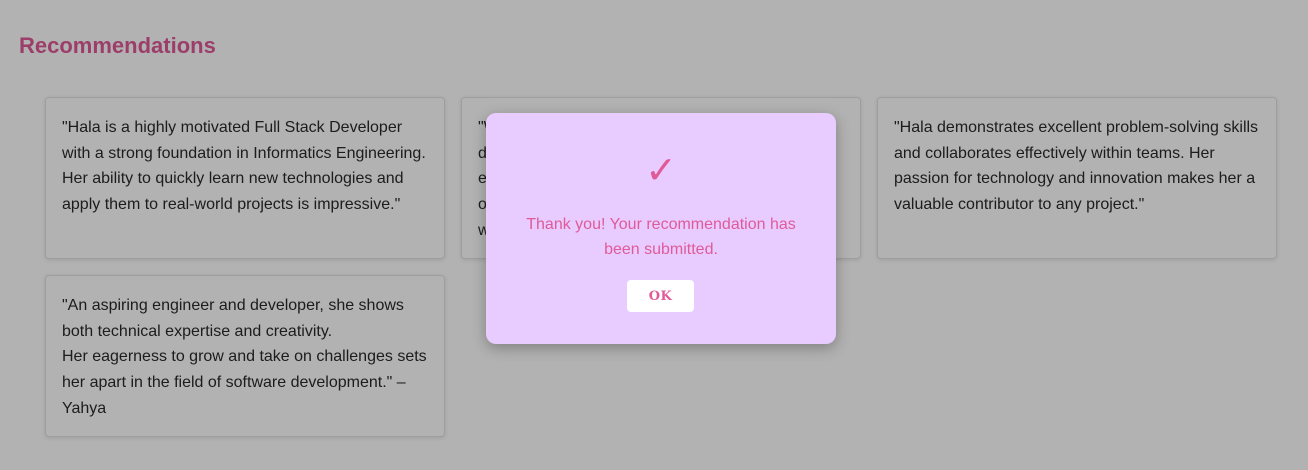 This screenshot has height=470, width=1308. What do you see at coordinates (661, 170) in the screenshot?
I see `checkmark-icon: ✓` at bounding box center [661, 170].